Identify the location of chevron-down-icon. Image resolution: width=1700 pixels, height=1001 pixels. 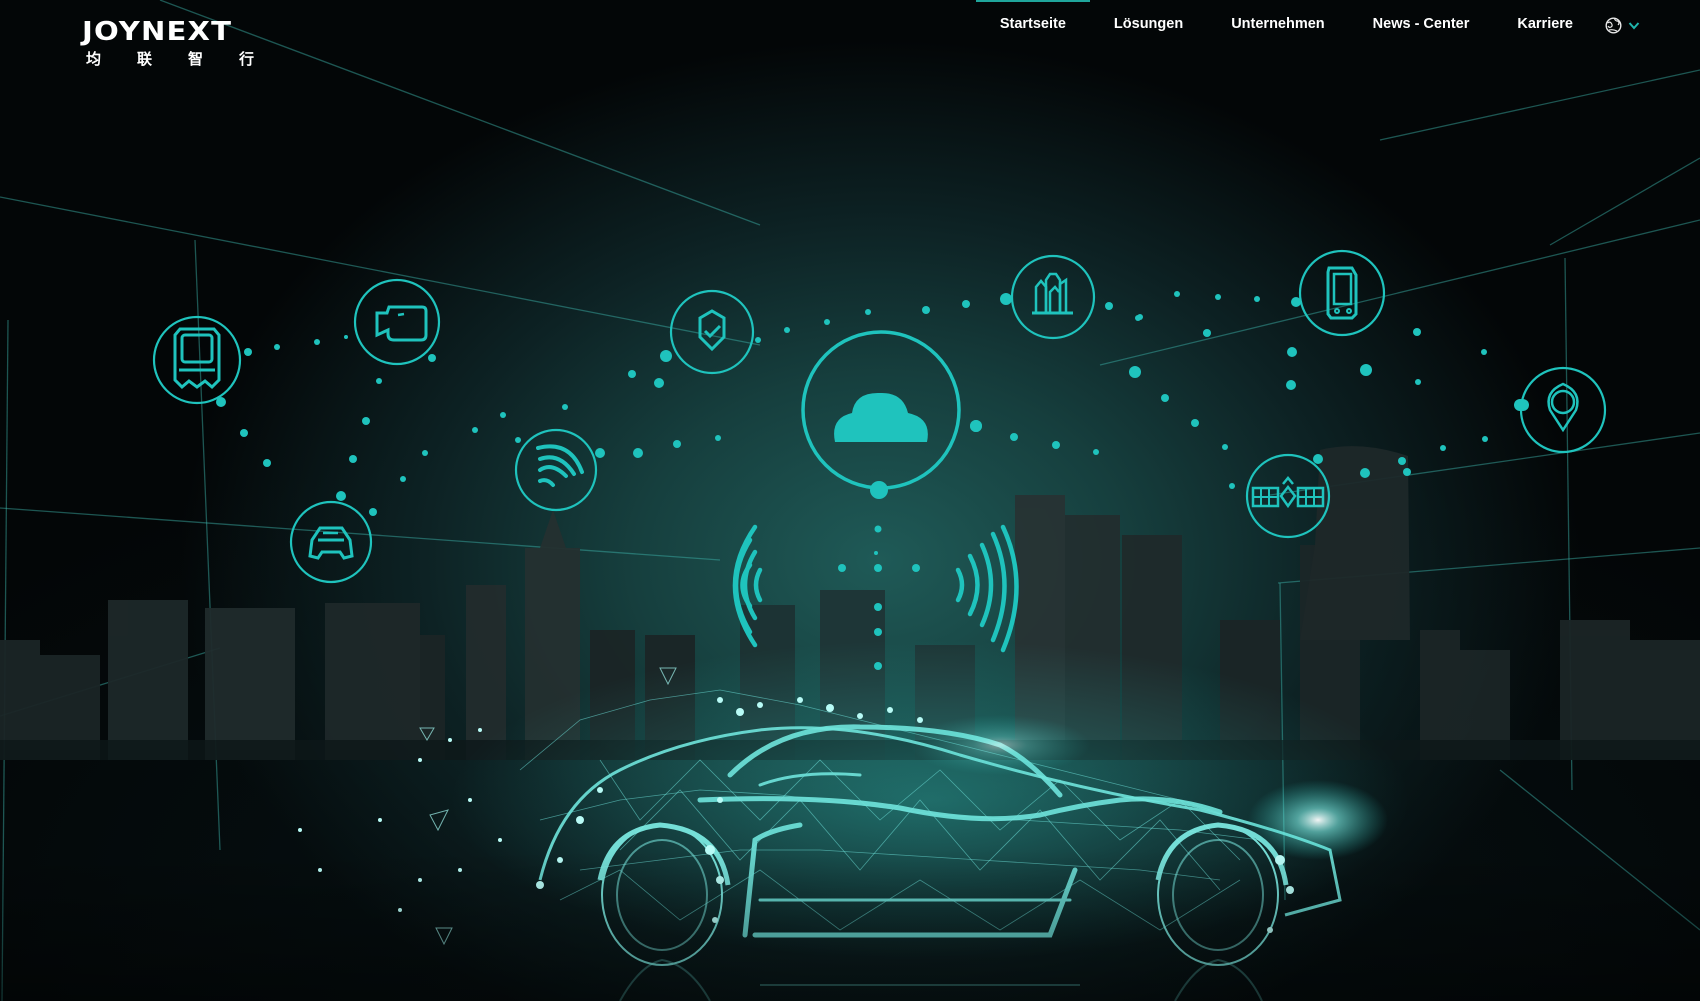
(1634, 25).